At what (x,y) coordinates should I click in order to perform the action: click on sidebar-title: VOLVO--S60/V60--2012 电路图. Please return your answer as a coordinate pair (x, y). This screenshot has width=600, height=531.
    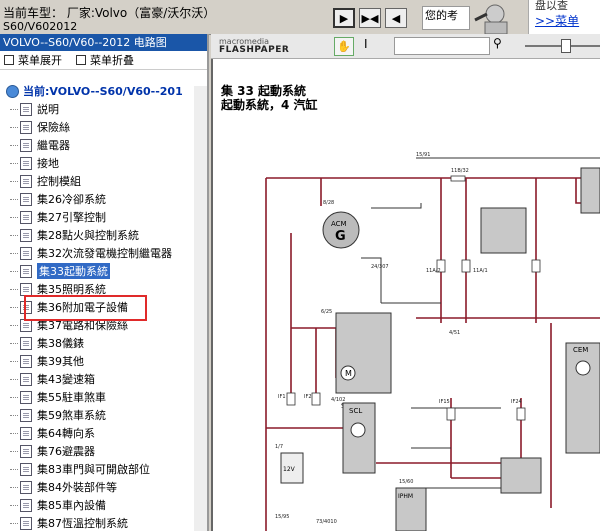
    Looking at the image, I should click on (103, 42).